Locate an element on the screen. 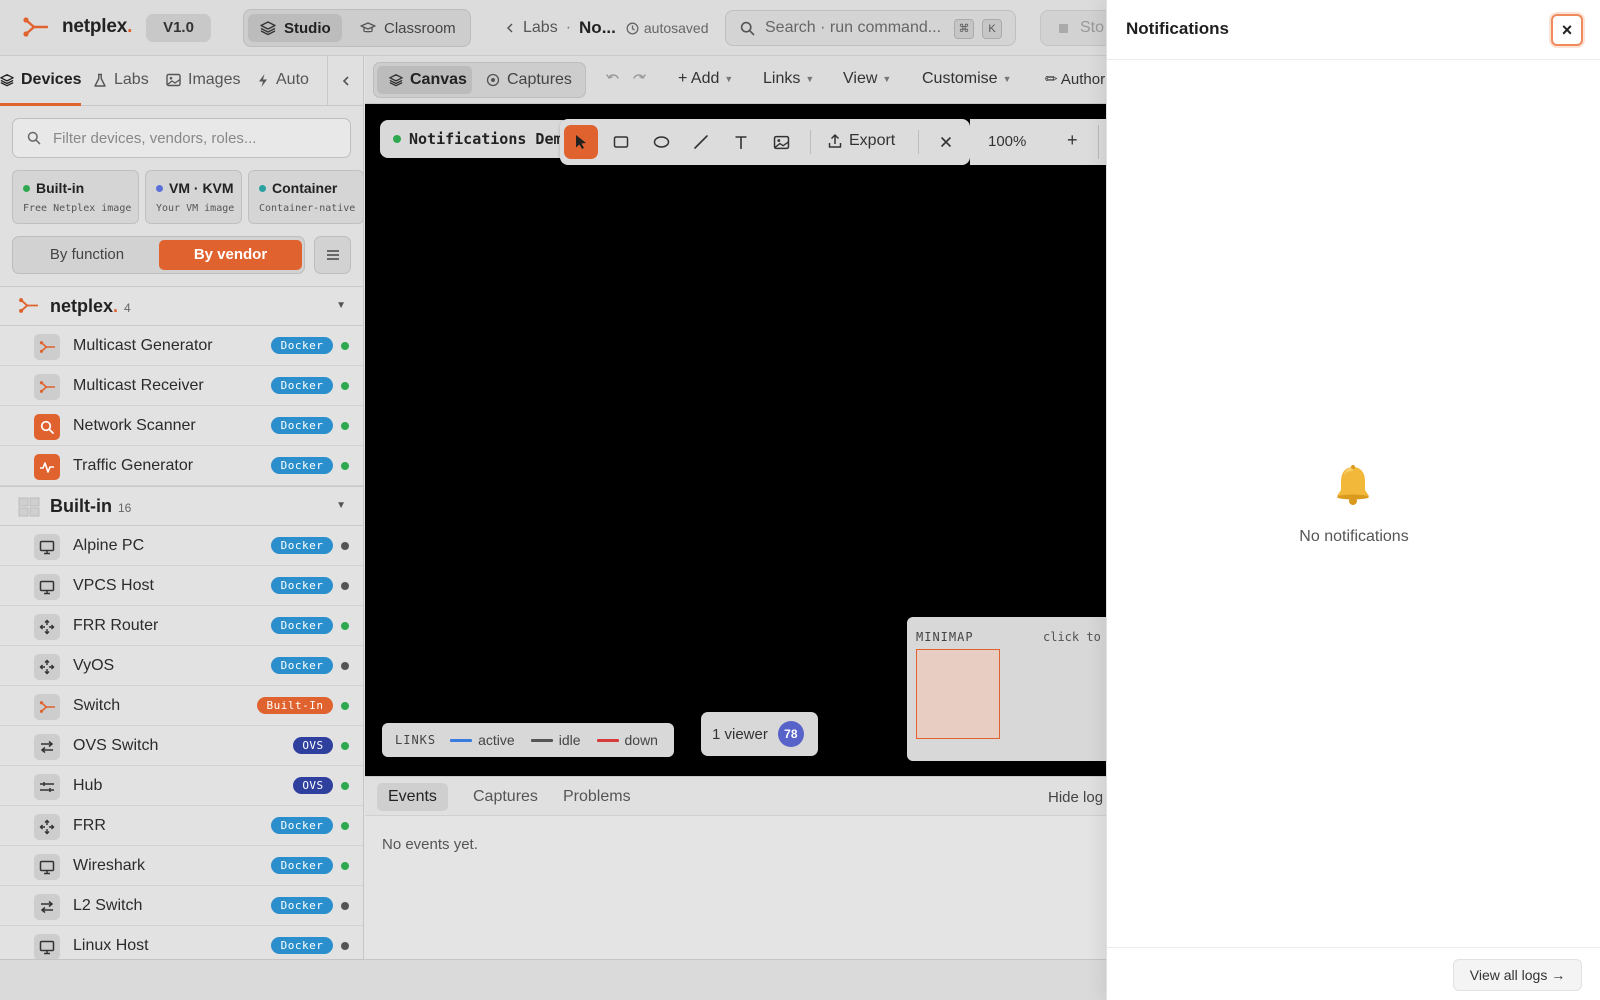 The image size is (1600, 1000). upload-icon is located at coordinates (835, 141).